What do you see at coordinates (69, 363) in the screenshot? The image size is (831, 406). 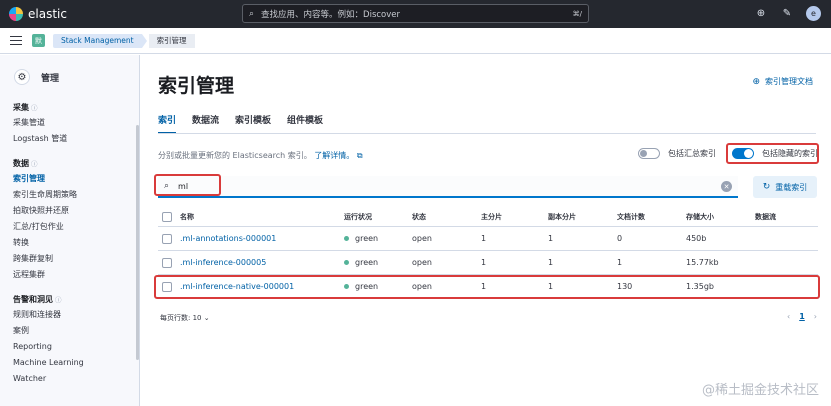 I see `sidebar-item-machine-learning: Machine Learning` at bounding box center [69, 363].